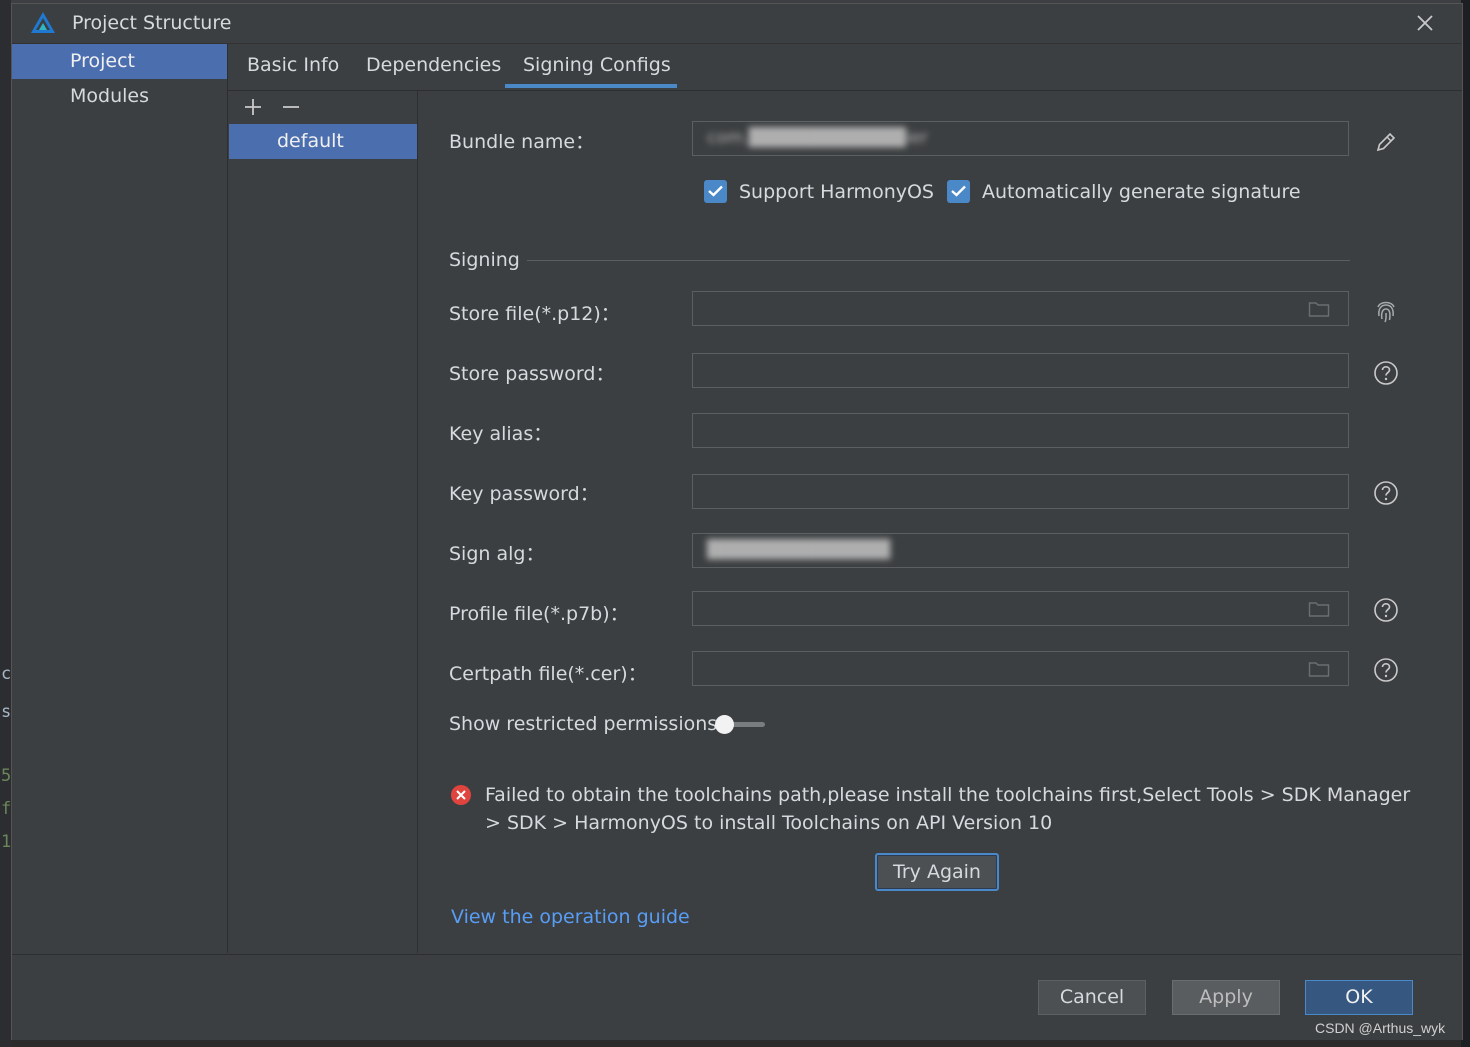  I want to click on support-harmonyos-label: Support HarmonyOS, so click(836, 192).